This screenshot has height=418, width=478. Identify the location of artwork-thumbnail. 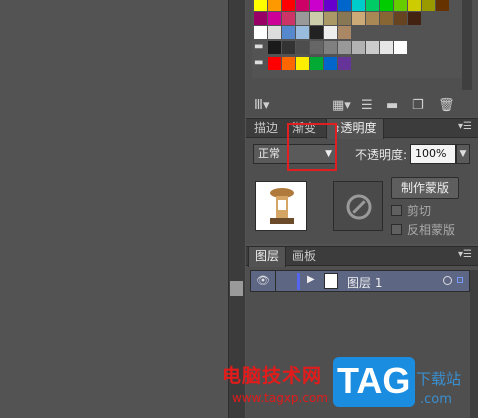
(281, 206).